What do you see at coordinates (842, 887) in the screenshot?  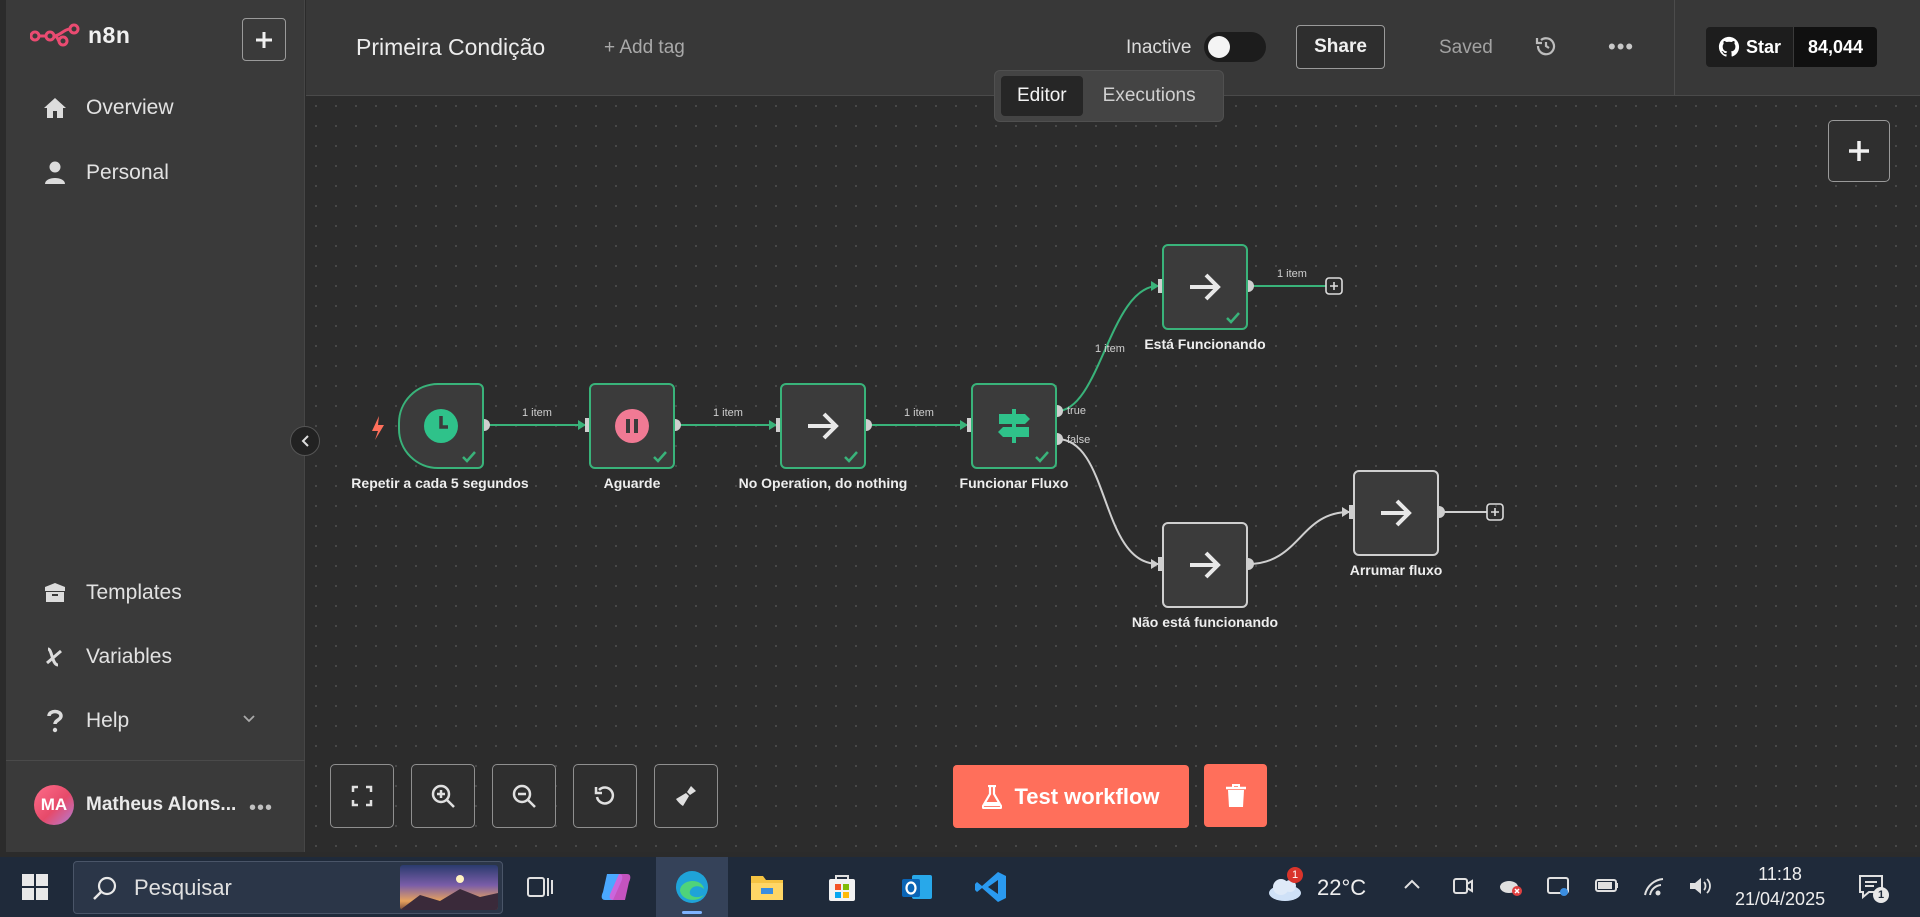 I see `microsoft-store-icon` at bounding box center [842, 887].